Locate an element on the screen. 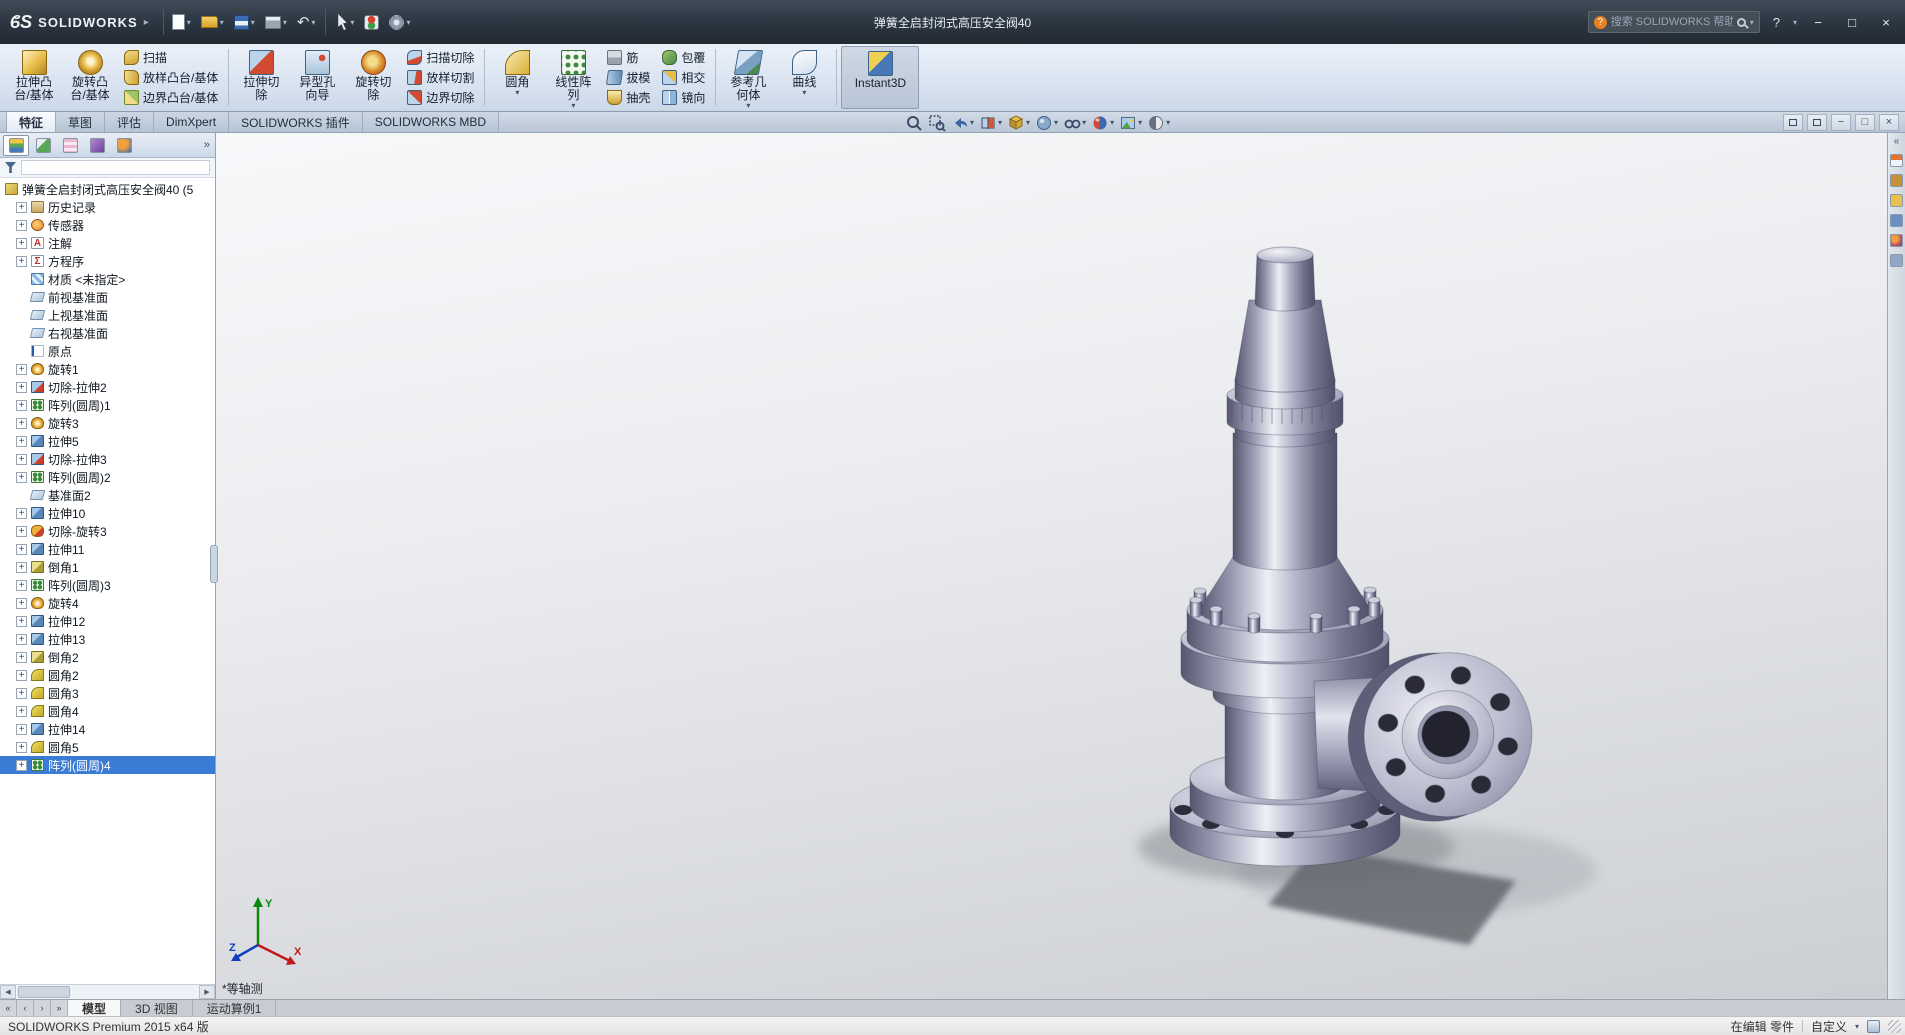  filter-input is located at coordinates (115, 167).